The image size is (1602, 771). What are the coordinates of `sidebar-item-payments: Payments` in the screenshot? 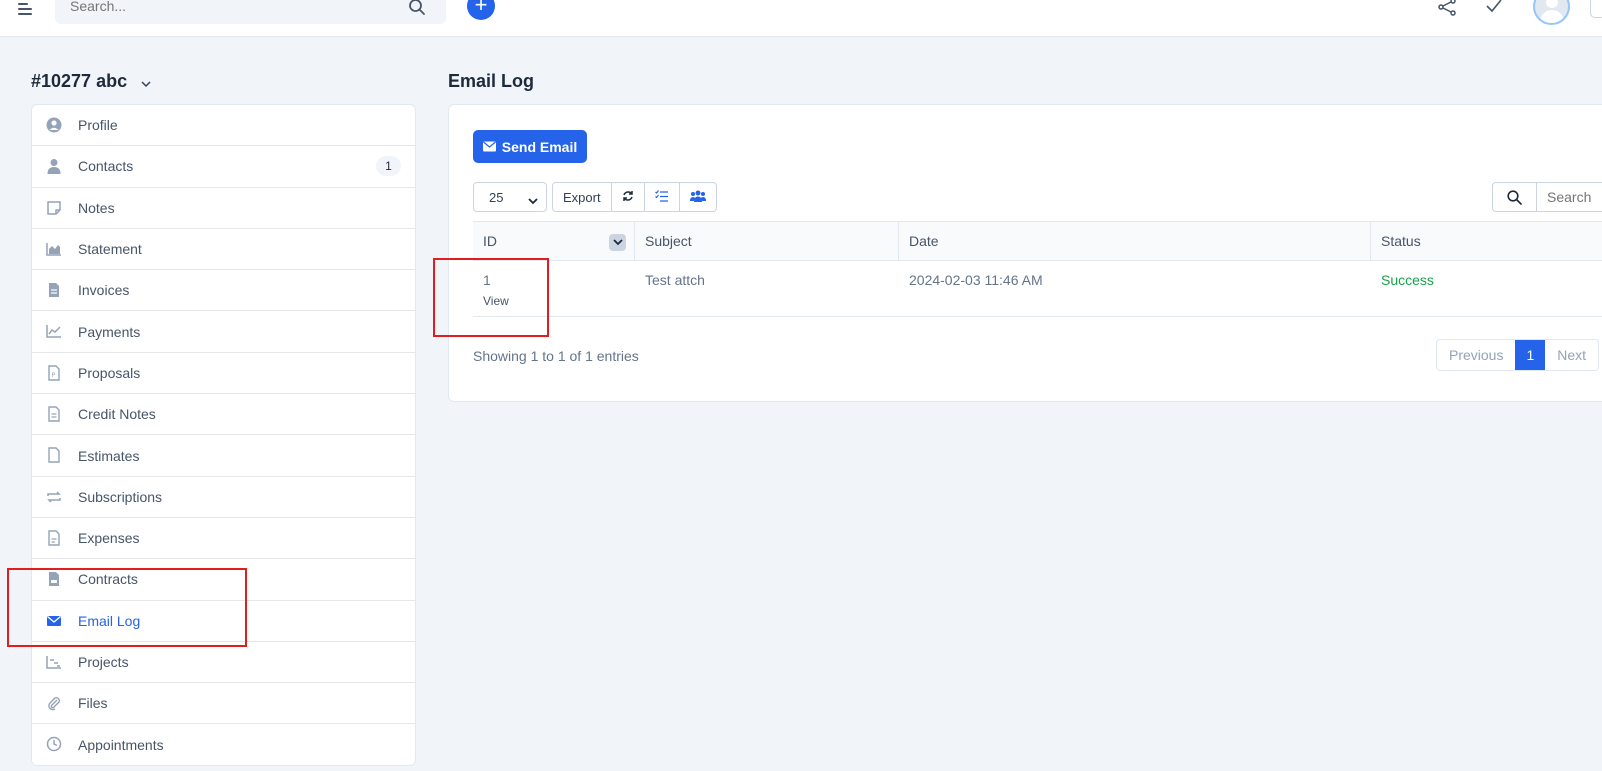 It's located at (223, 332).